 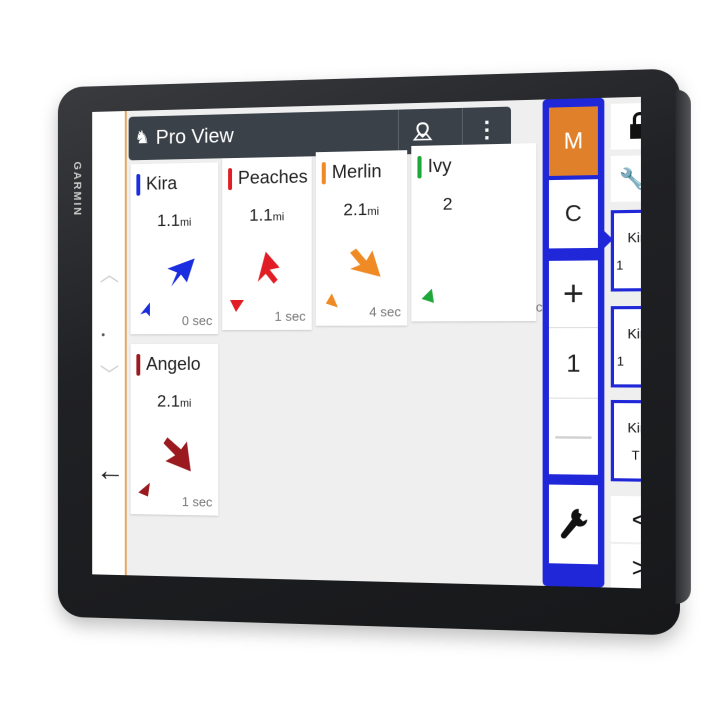 What do you see at coordinates (361, 238) in the screenshot?
I see `dog-card-merlin: Merlin 2.1mi 4 sec` at bounding box center [361, 238].